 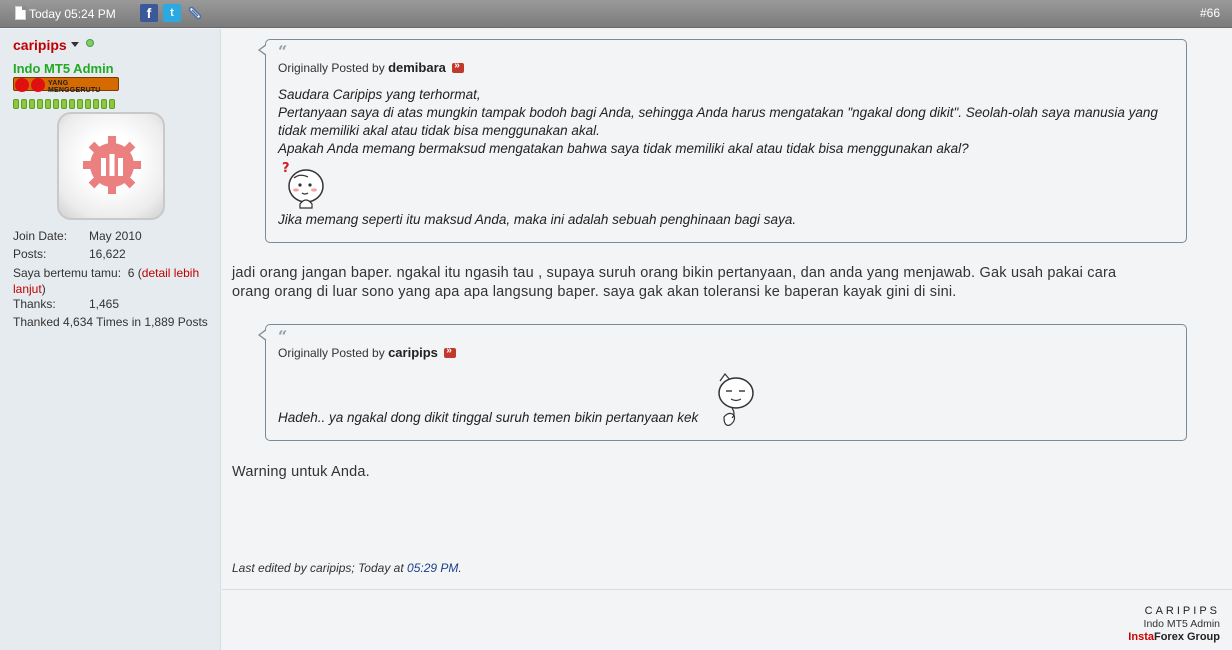 What do you see at coordinates (379, 94) in the screenshot?
I see `quote-line: Saudara Caripips yang terhormat,` at bounding box center [379, 94].